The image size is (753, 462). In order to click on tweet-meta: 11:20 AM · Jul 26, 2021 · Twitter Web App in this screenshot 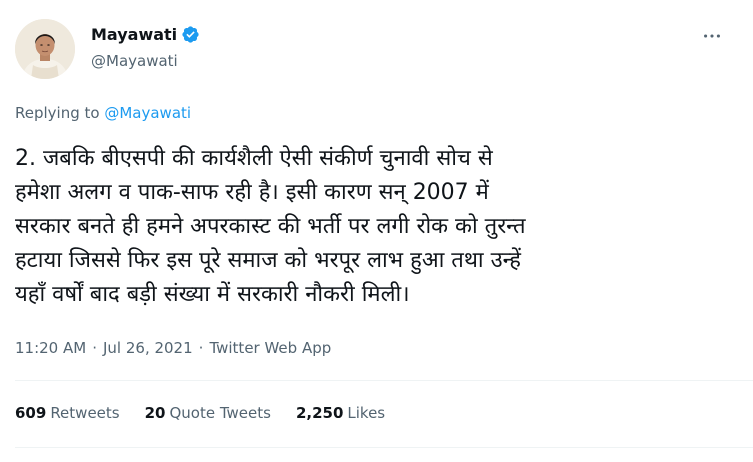, I will do `click(173, 348)`.